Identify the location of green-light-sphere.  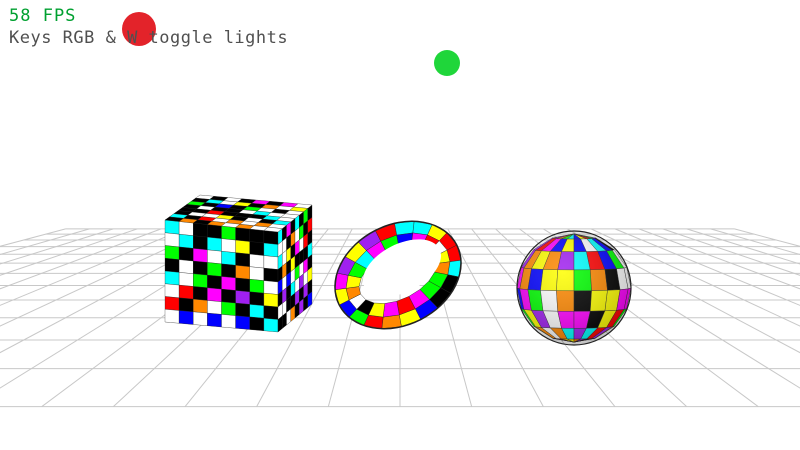
(447, 63).